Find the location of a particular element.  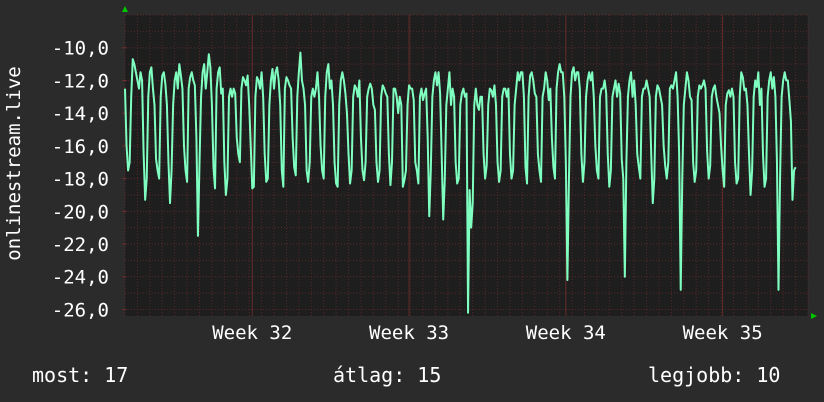

x-tick-label: Week 33 is located at coordinates (409, 333).